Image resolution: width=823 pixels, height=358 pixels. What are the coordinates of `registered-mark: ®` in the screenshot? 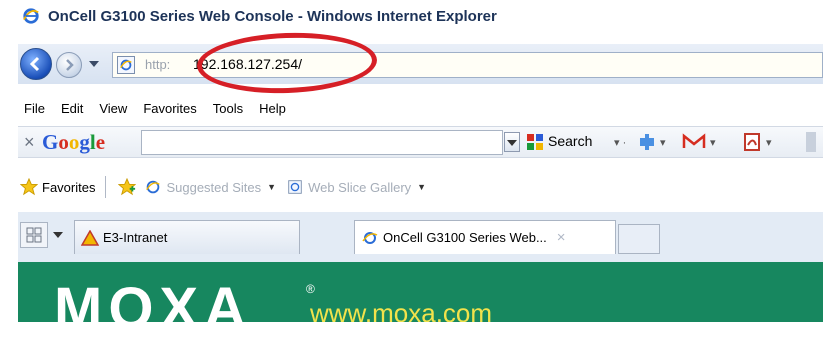 It's located at (310, 289).